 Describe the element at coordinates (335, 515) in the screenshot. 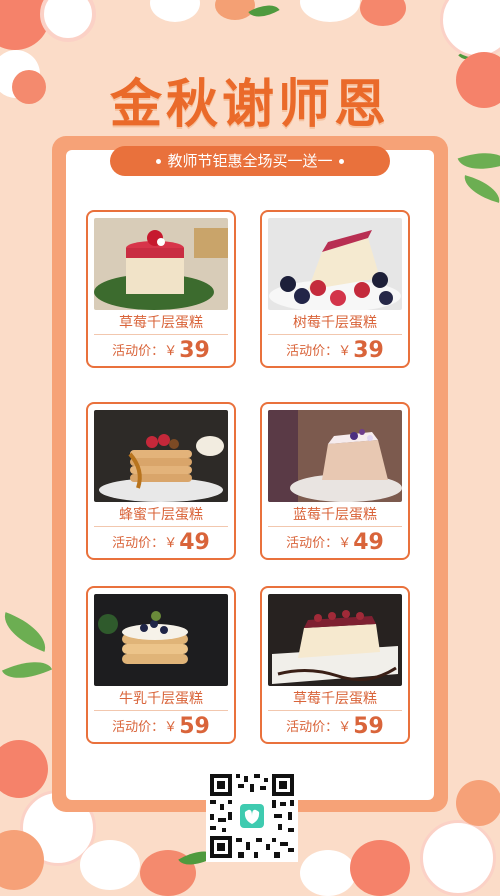

I see `product-name: 蓝莓千层蛋糕` at that location.